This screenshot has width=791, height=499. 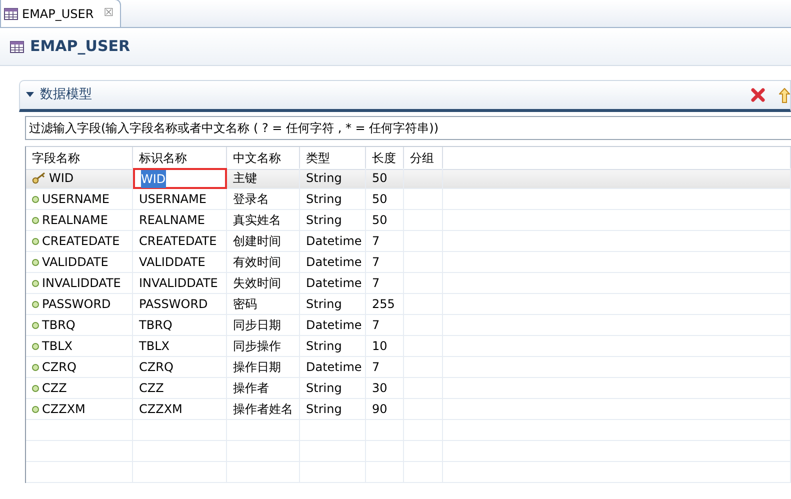 I want to click on editor-title: EMAP_USER, so click(x=80, y=47).